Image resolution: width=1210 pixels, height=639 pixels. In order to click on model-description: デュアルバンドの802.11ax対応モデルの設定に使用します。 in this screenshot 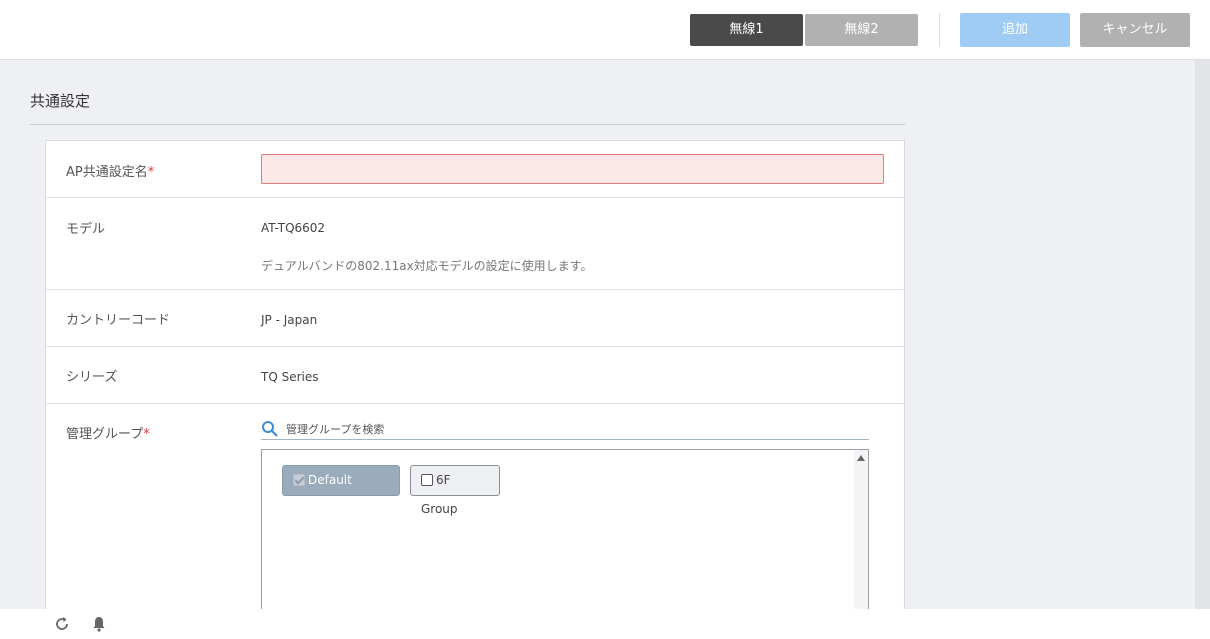, I will do `click(427, 266)`.